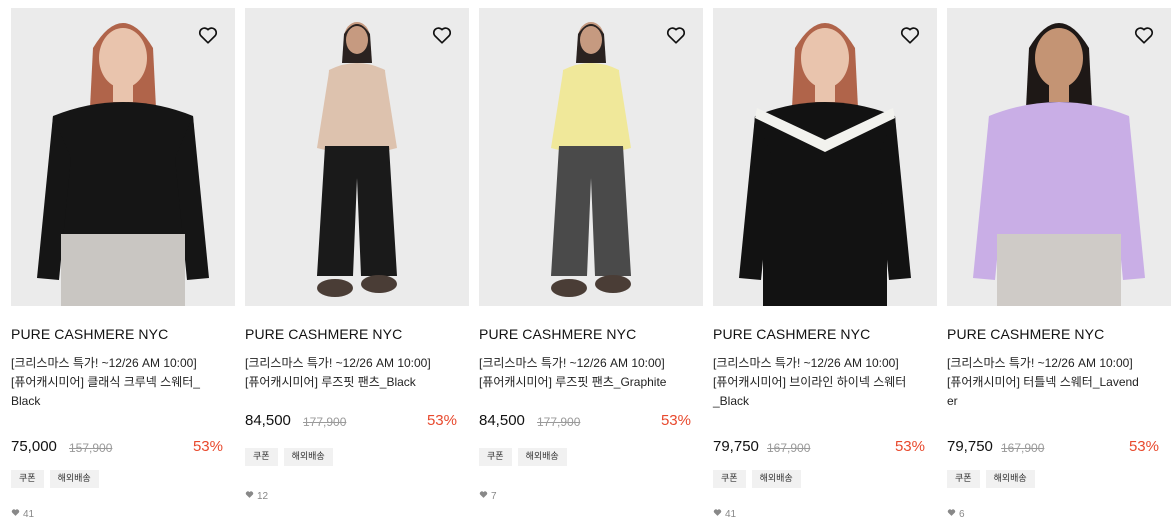 The image size is (1175, 531). What do you see at coordinates (810, 382) in the screenshot?
I see `title-name: [퓨어캐시미어] 브이라인 하이넥 스웨터` at bounding box center [810, 382].